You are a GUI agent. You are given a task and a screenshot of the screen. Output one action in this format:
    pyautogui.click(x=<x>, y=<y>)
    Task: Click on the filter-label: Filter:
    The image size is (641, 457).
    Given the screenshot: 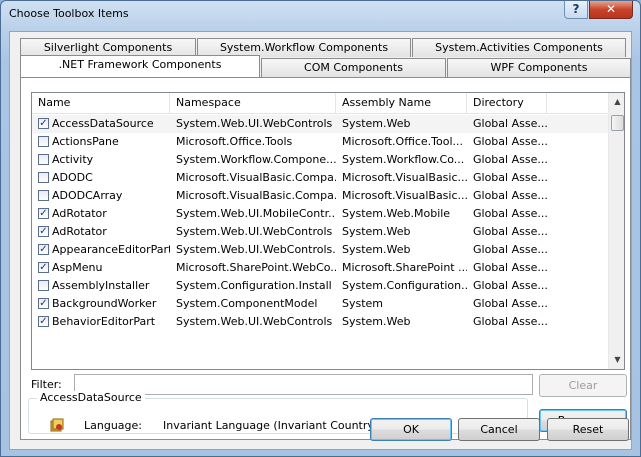 What is the action you would take?
    pyautogui.click(x=46, y=384)
    